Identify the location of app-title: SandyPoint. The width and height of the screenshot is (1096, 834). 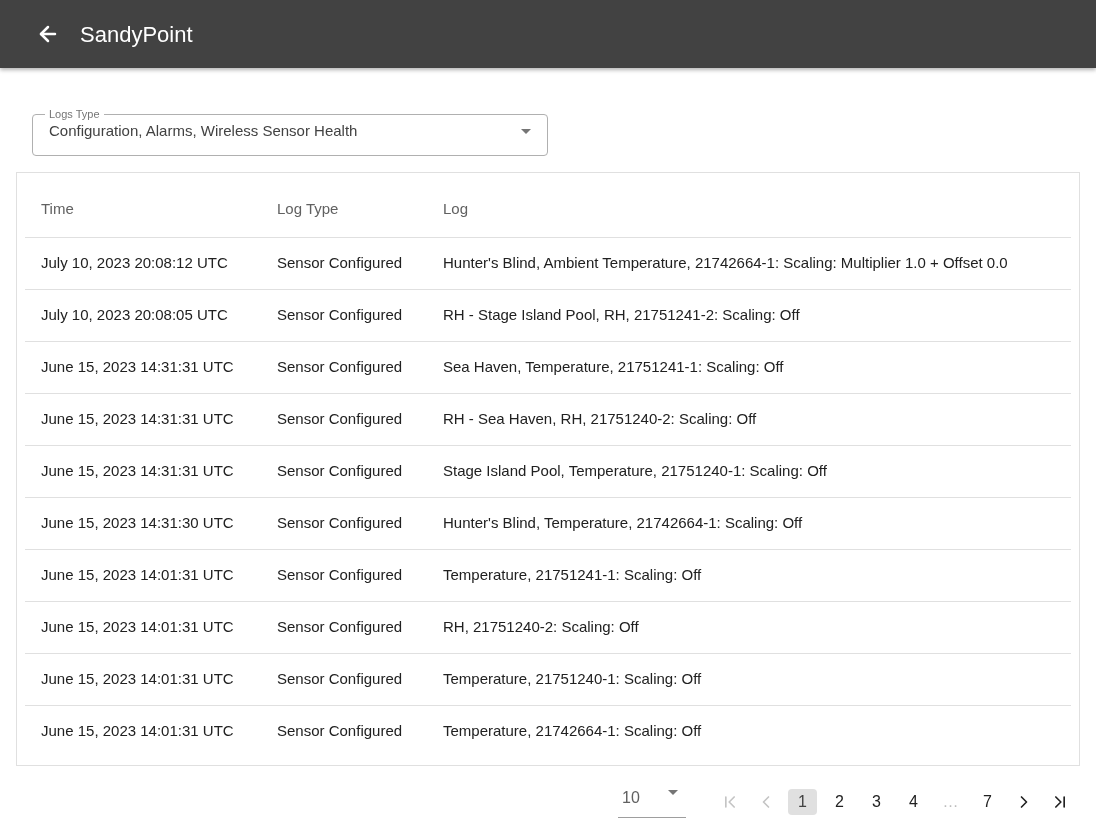
(136, 34).